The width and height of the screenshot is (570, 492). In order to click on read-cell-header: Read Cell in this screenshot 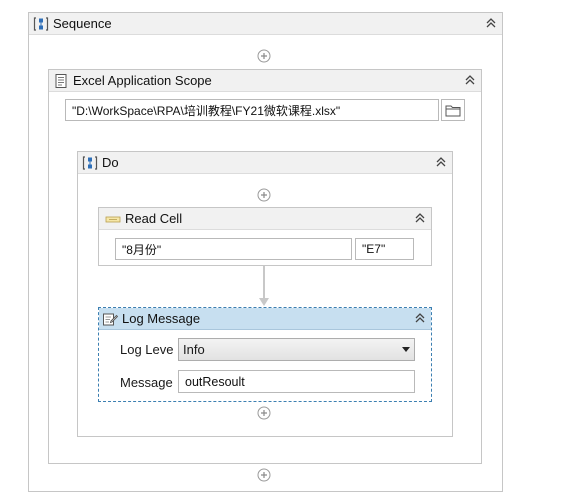, I will do `click(265, 219)`.